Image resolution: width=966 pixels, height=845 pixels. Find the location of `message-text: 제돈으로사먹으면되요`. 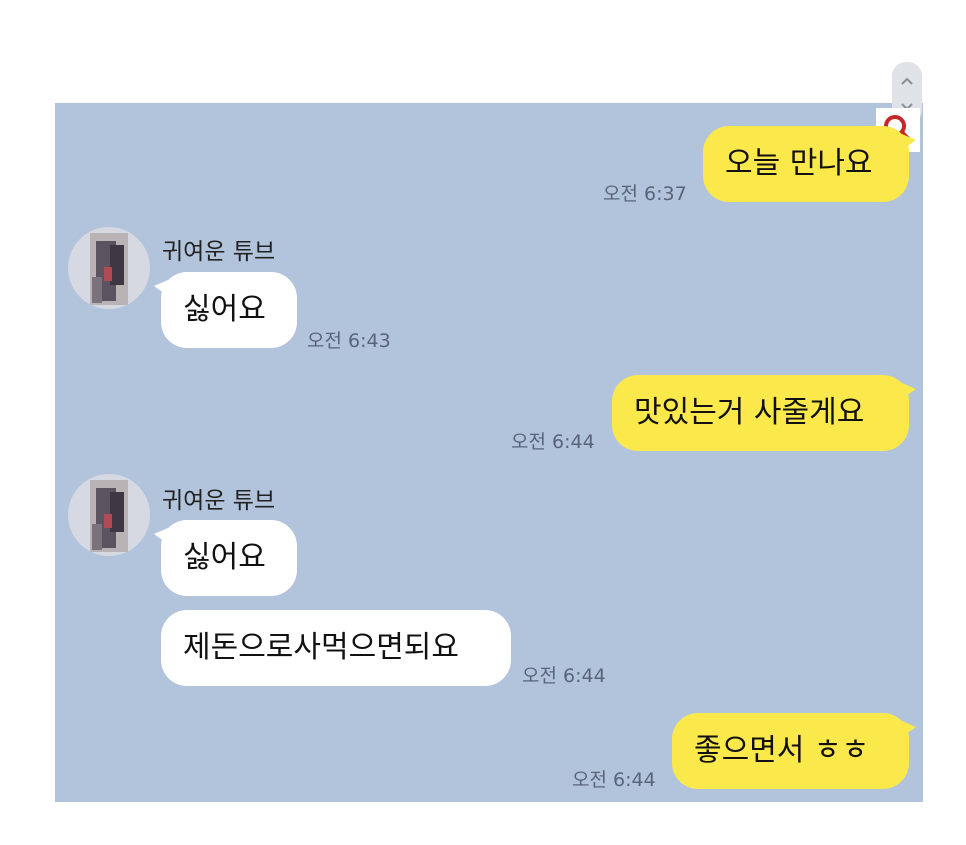

message-text: 제돈으로사먹으면되요 is located at coordinates (321, 647).